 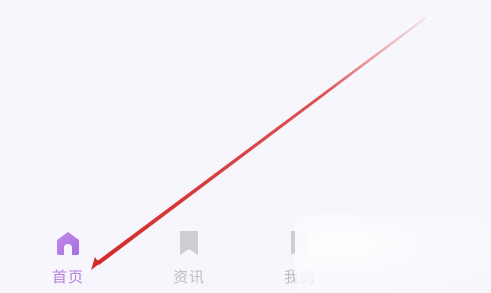 What do you see at coordinates (67, 277) in the screenshot?
I see `tab-home-label: 首页` at bounding box center [67, 277].